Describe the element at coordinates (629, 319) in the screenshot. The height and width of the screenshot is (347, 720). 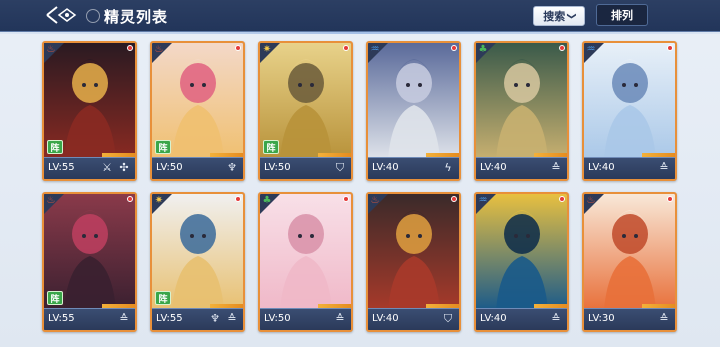
I see `card-footer: LV:30 ≙` at that location.